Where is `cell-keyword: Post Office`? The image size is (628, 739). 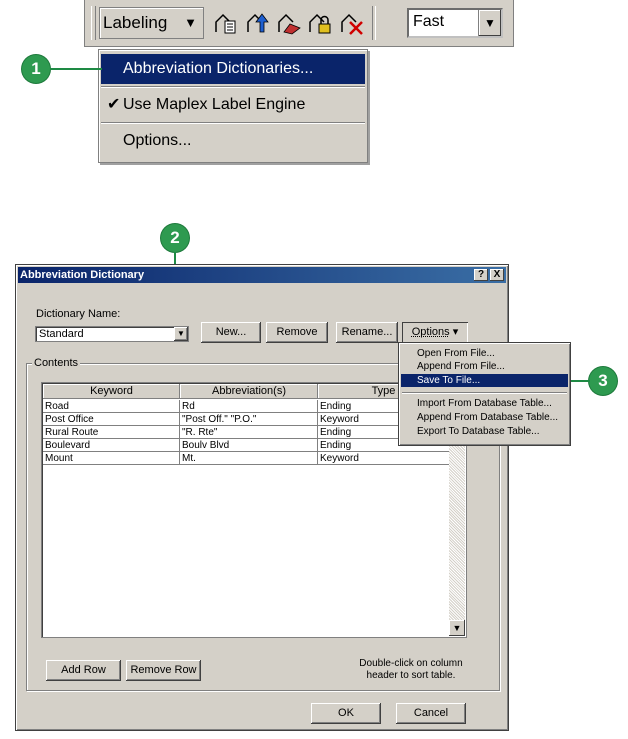
cell-keyword: Post Office is located at coordinates (111, 419).